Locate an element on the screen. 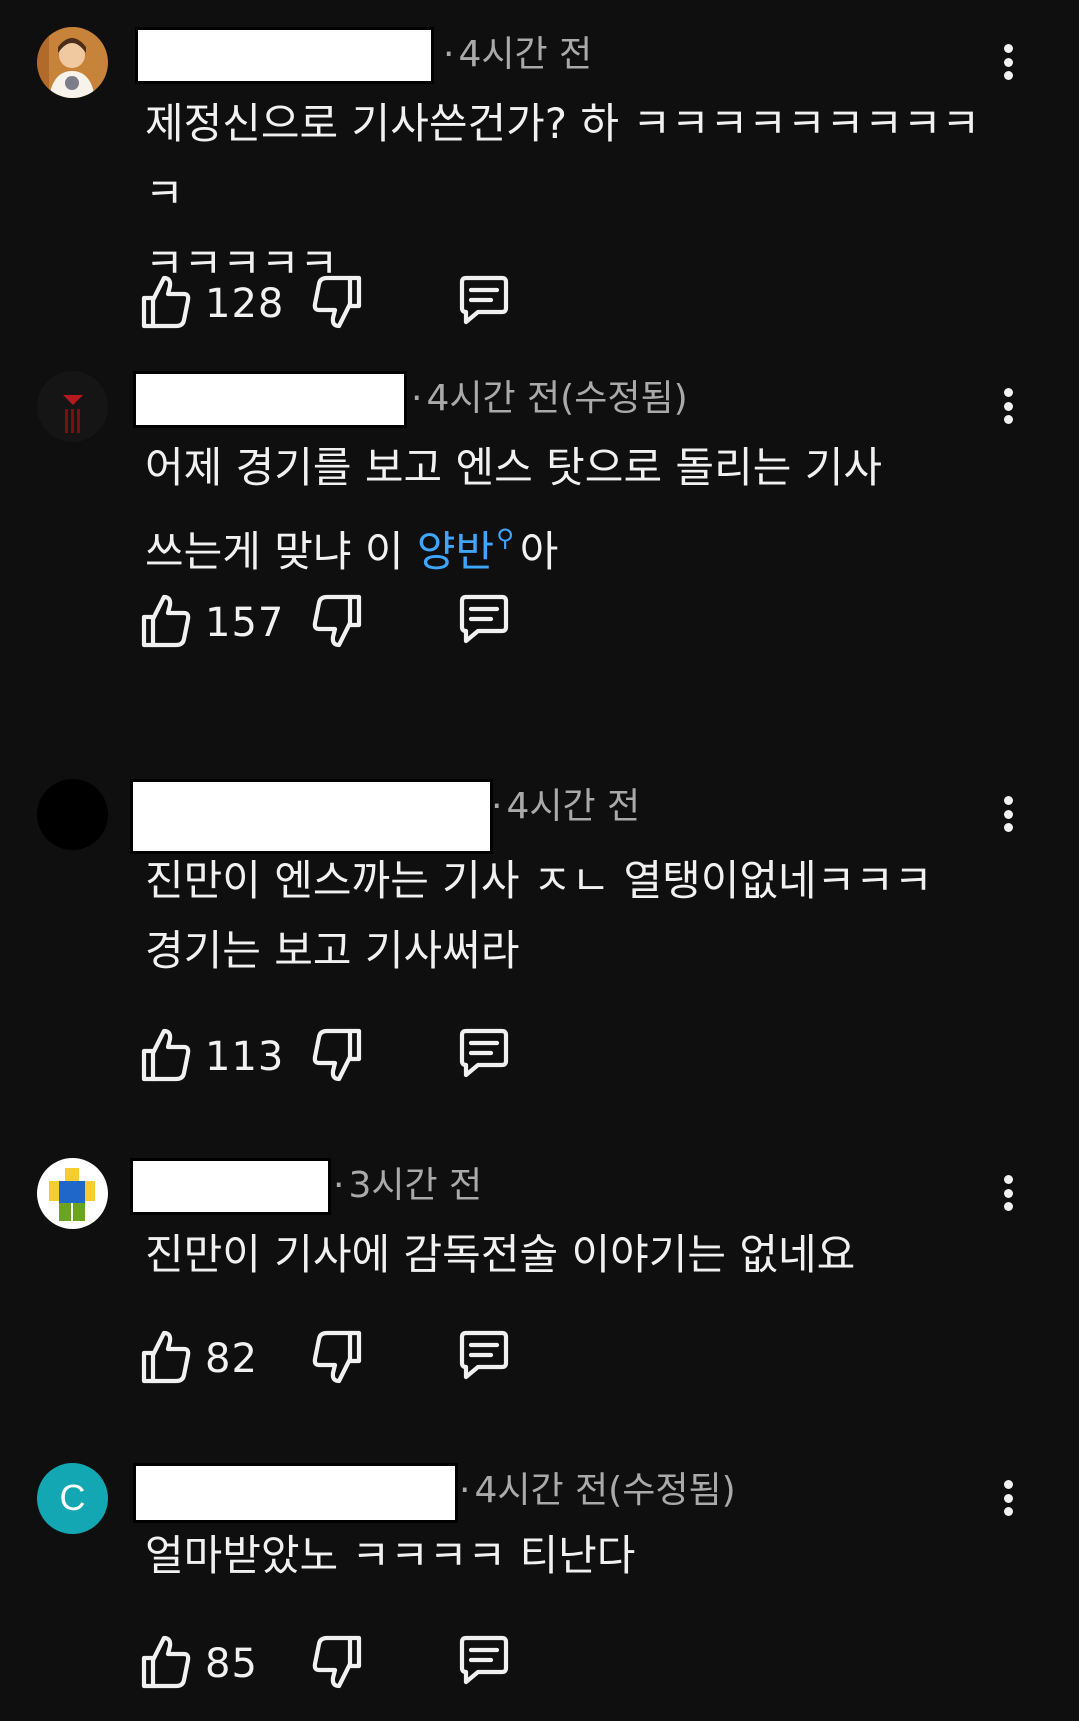 Image resolution: width=1079 pixels, height=1721 pixels. like-count: 113 is located at coordinates (245, 1057).